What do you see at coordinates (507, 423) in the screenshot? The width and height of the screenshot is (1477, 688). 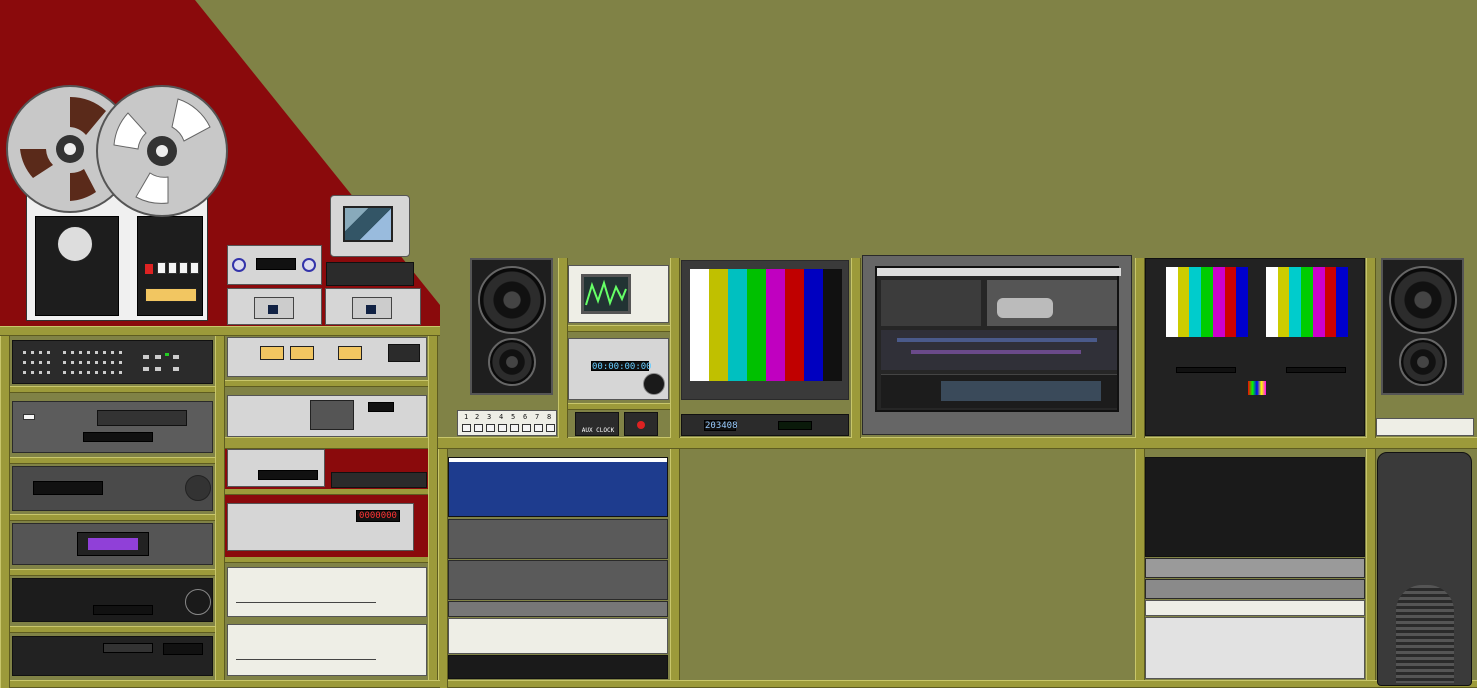 I see `input-switcher: 1 2 3 4 5 6 7 8` at bounding box center [507, 423].